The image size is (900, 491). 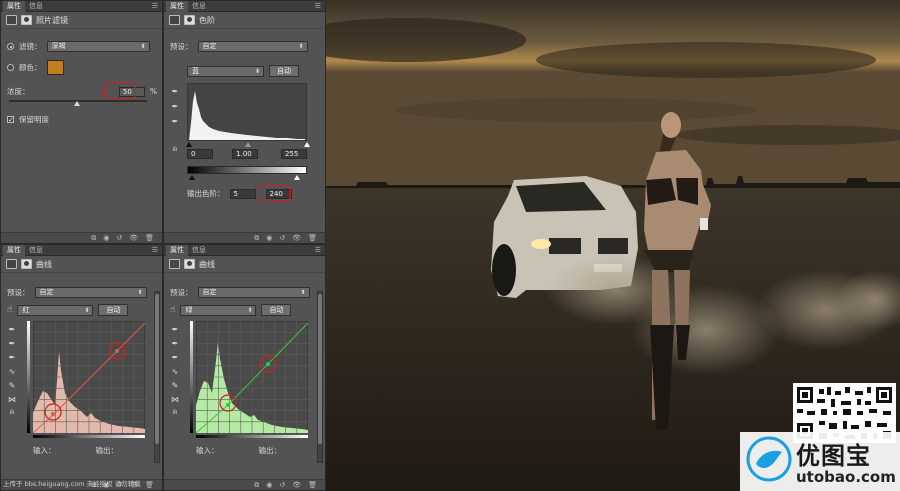 I want to click on channel-select: 蓝, so click(x=225, y=71).